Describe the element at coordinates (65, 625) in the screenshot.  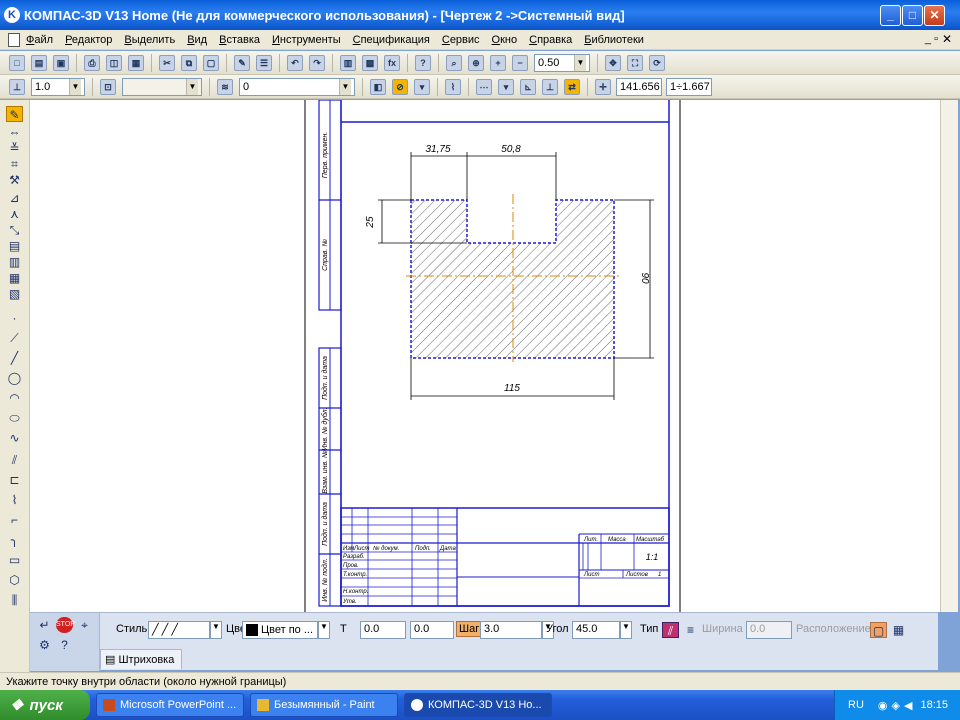
I see `stop-icon: STOP` at that location.